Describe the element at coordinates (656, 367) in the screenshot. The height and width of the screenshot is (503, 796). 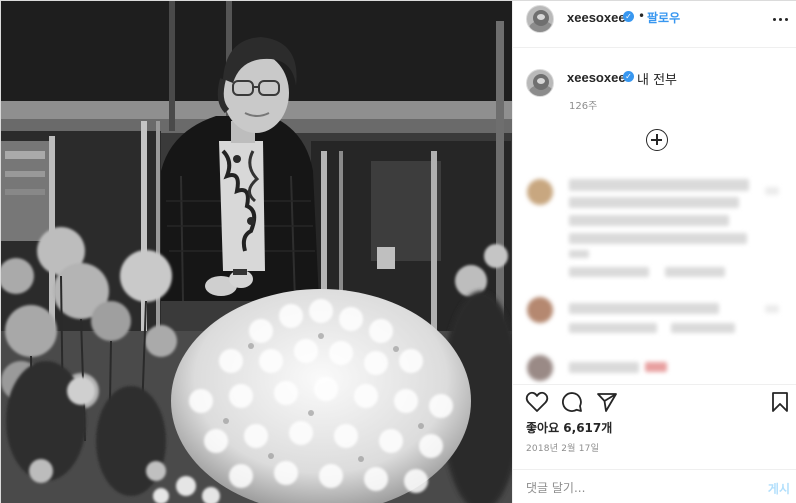
I see `comment-blurred-emoji` at that location.